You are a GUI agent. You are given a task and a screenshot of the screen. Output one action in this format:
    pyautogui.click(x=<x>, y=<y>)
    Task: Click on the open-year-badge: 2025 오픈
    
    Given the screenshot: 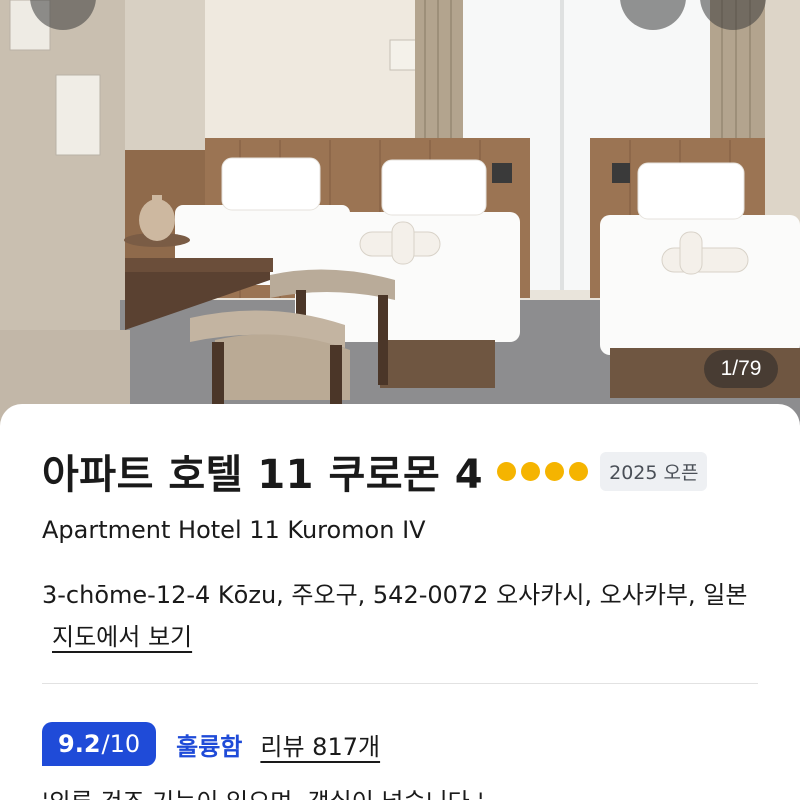 What is the action you would take?
    pyautogui.click(x=654, y=471)
    